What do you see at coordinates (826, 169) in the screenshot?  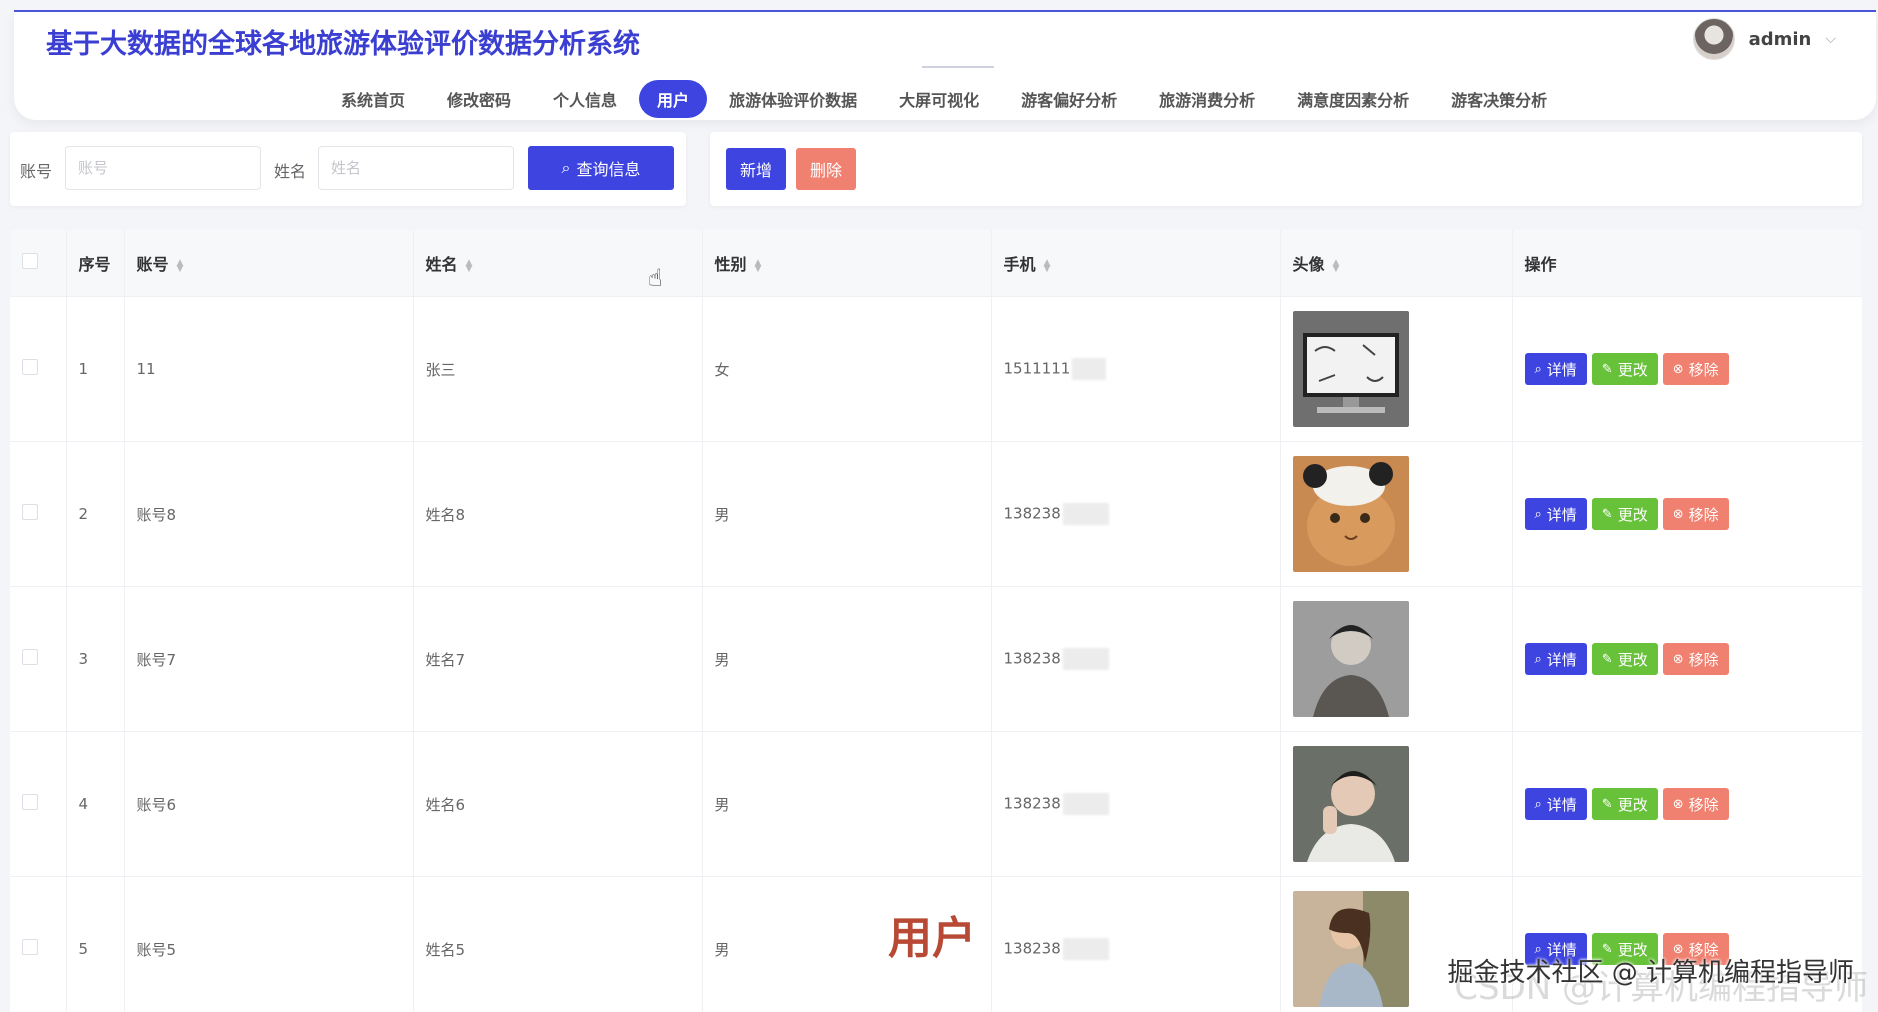 I see `delete-button: 删除` at bounding box center [826, 169].